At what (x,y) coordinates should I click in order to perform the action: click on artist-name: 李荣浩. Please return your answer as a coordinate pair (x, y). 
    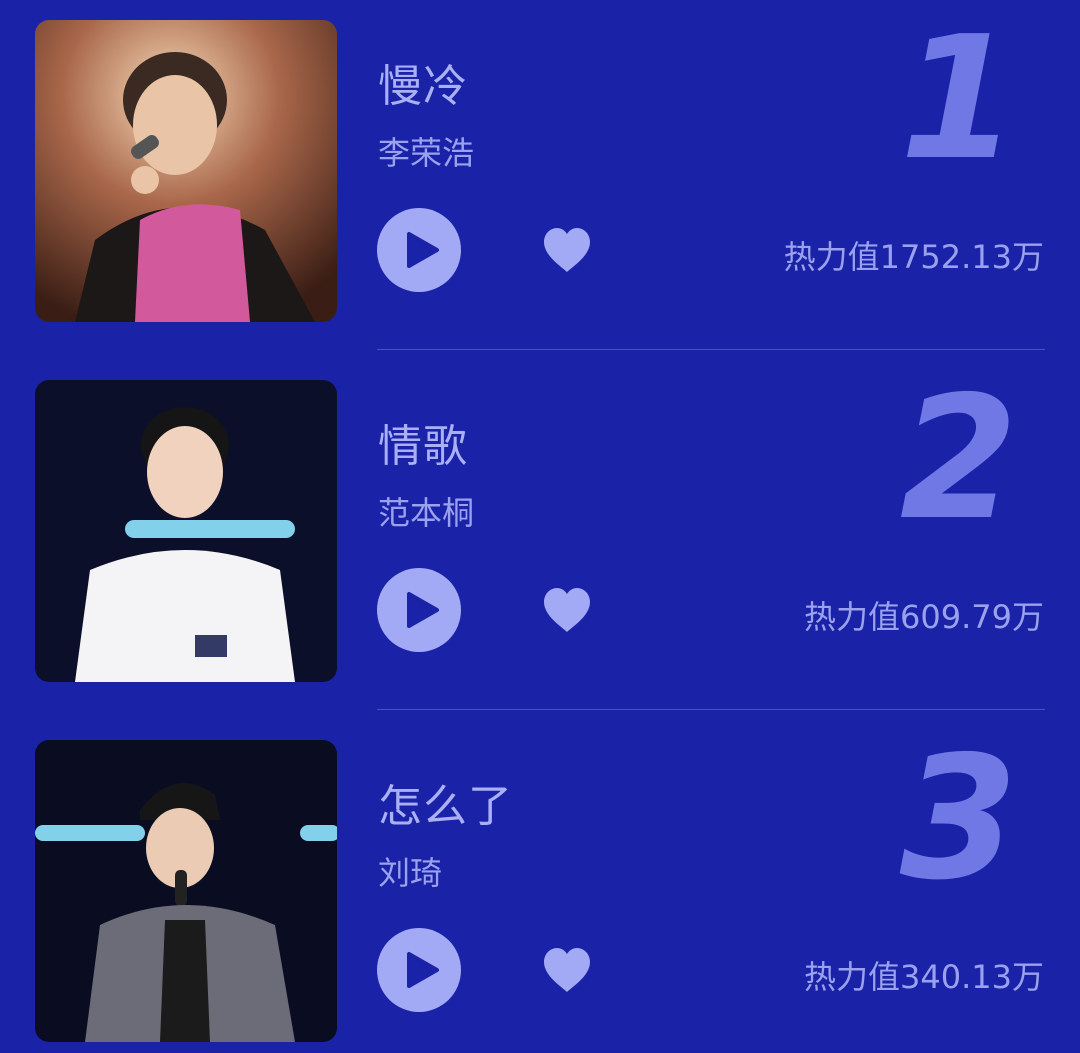
    Looking at the image, I should click on (426, 153).